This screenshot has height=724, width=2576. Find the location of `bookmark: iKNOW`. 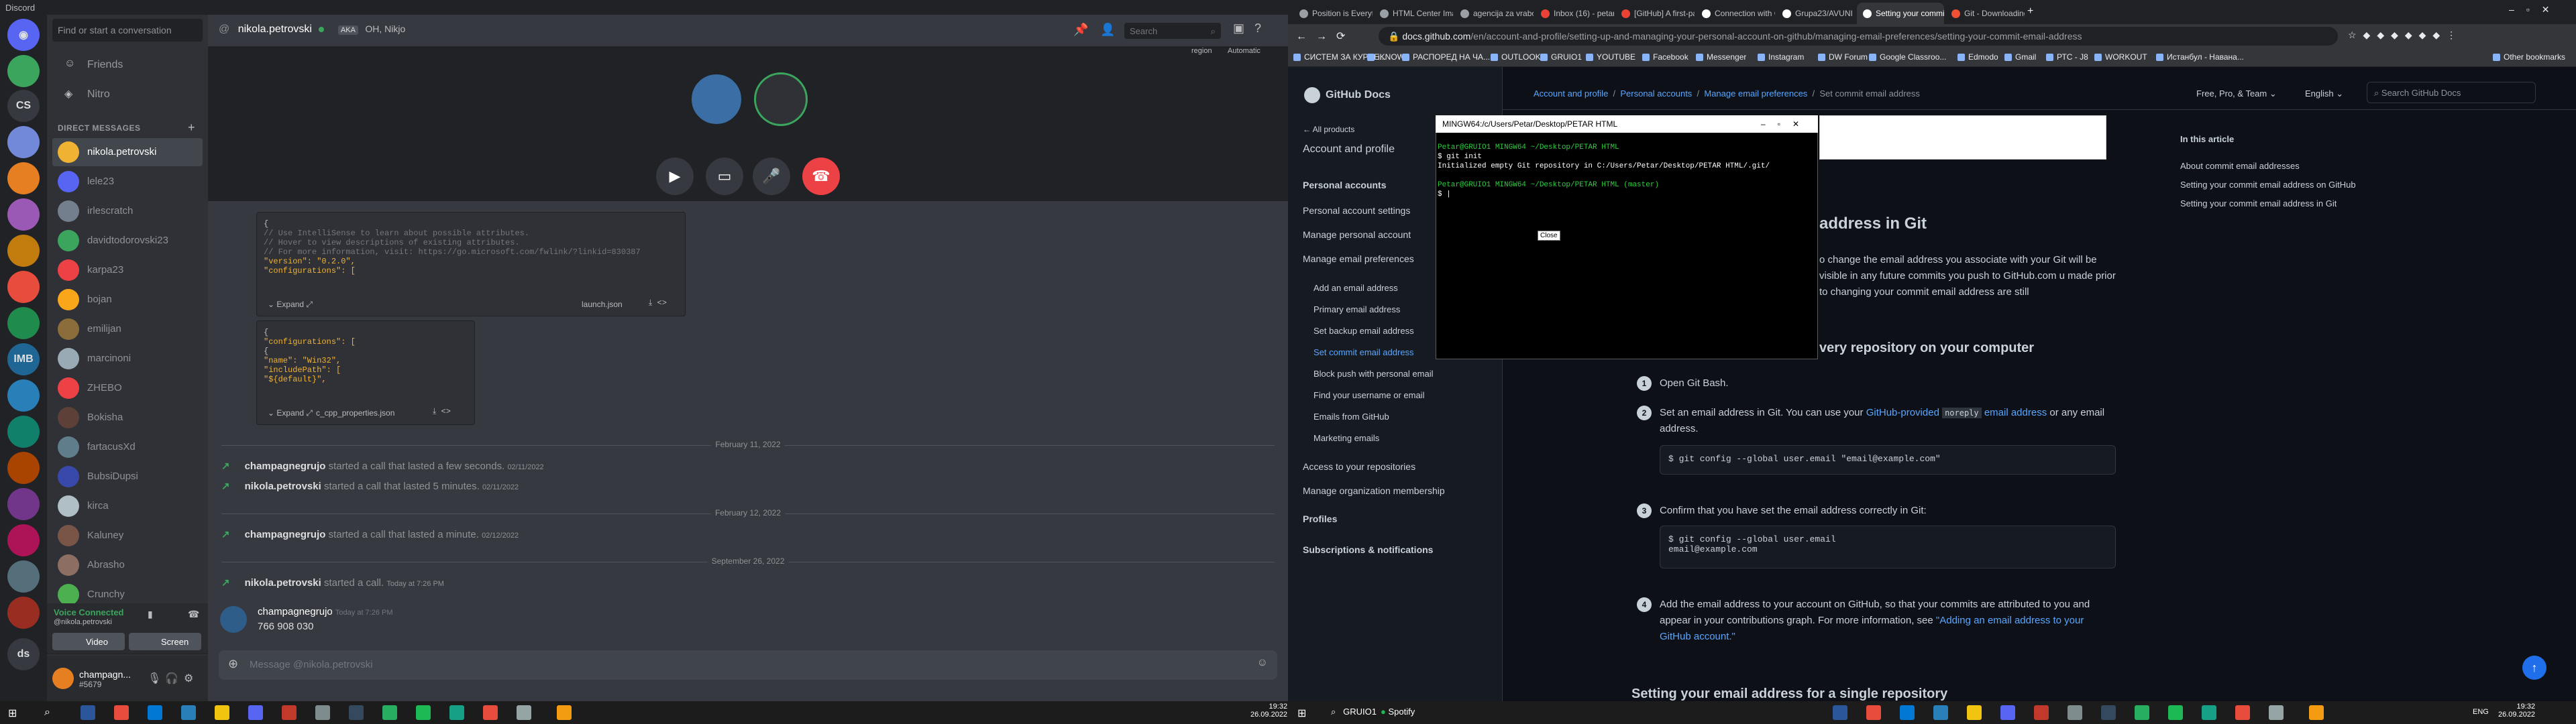

bookmark: iKNOW is located at coordinates (1386, 57).